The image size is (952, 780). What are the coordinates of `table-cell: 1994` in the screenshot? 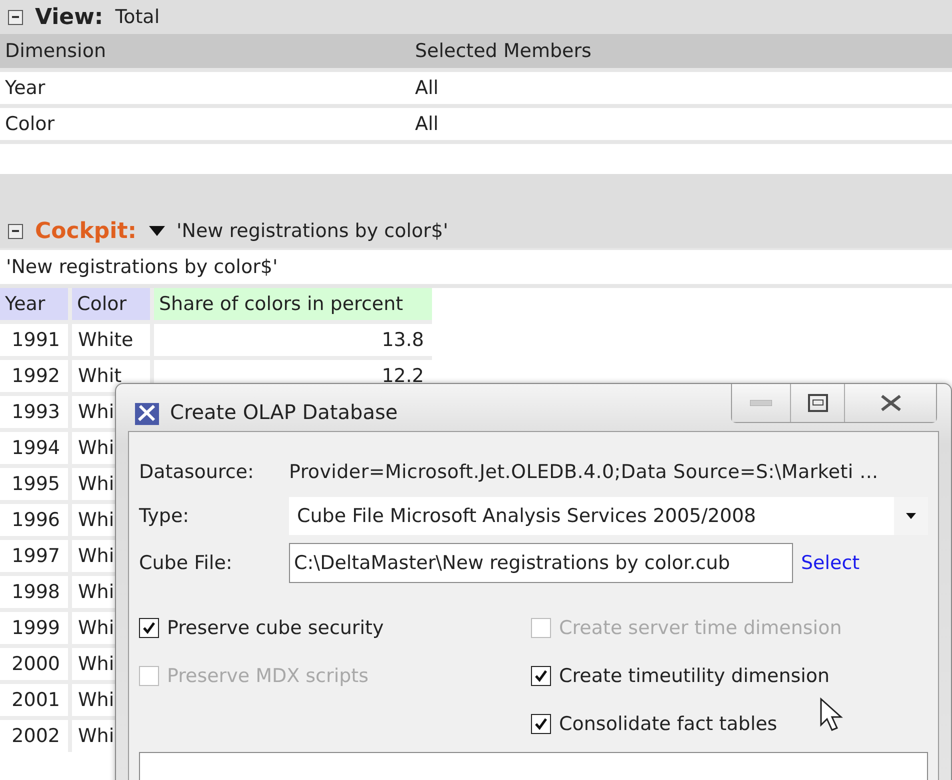 It's located at (34, 448).